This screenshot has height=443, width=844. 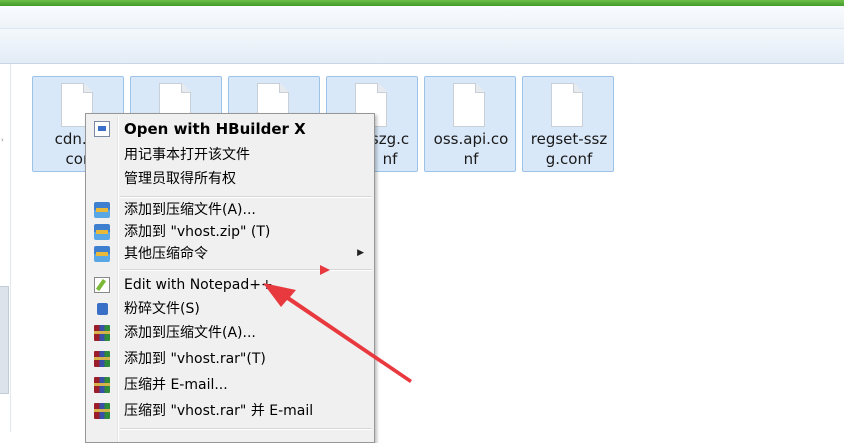 I want to click on nav-collapse-icon: ›, so click(x=2, y=140).